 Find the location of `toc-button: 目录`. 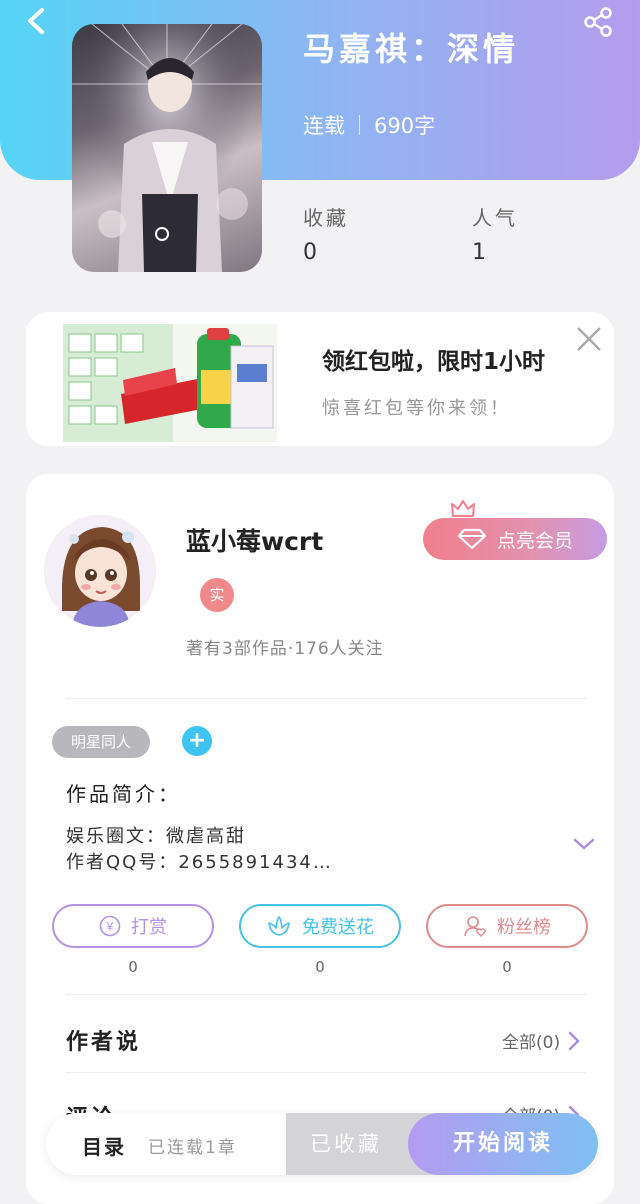

toc-button: 目录 is located at coordinates (104, 1145).